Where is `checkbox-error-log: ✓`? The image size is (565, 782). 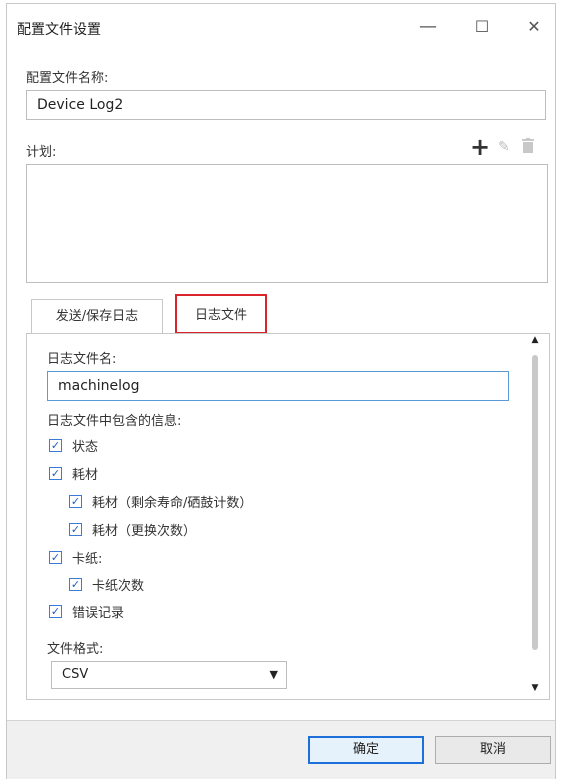 checkbox-error-log: ✓ is located at coordinates (55, 611).